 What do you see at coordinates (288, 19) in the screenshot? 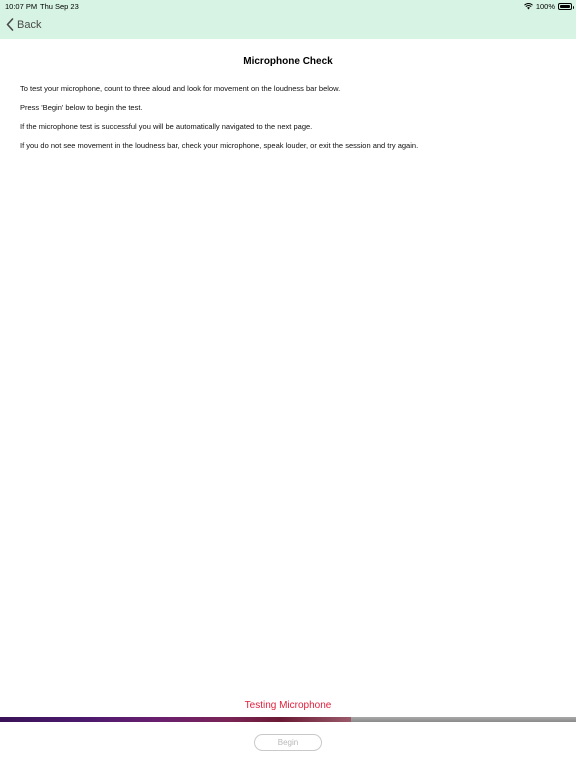
I see `navigation-header: 10:07 PM Thu Sep 23 100% Back` at bounding box center [288, 19].